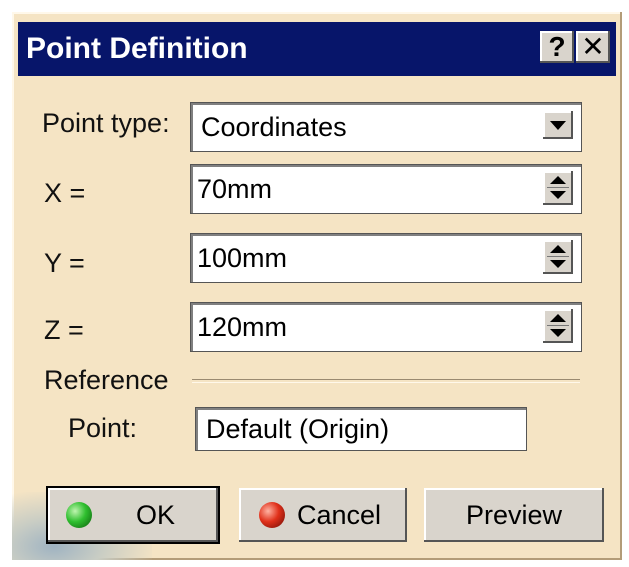  I want to click on ok-button-label: OK, so click(156, 515).